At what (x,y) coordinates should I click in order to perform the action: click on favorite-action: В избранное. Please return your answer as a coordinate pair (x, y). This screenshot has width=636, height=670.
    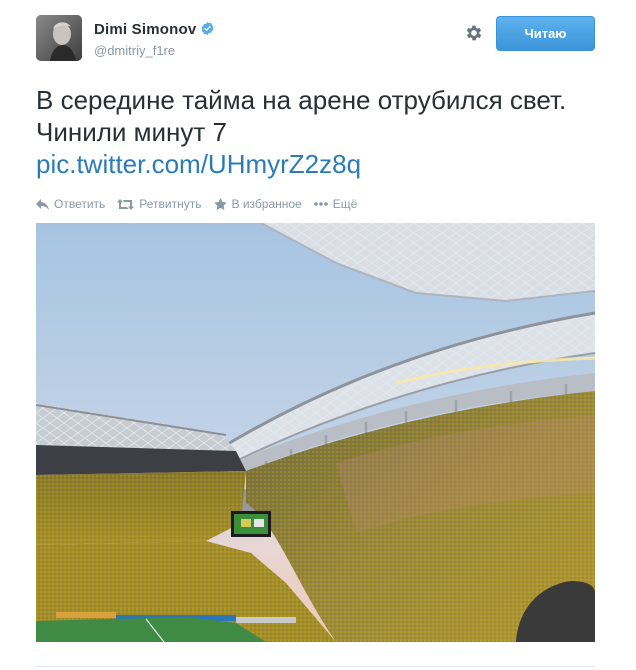
    Looking at the image, I should click on (257, 204).